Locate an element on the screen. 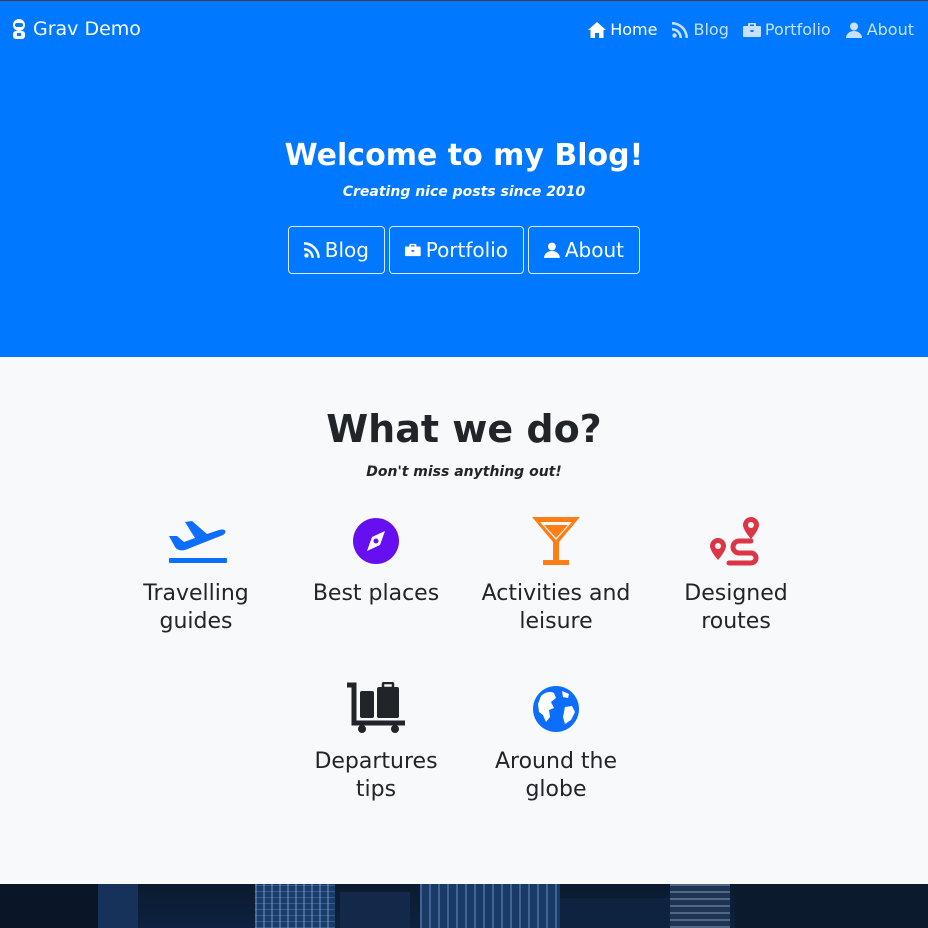 Image resolution: width=928 pixels, height=928 pixels. luggage-cart-icon is located at coordinates (376, 707).